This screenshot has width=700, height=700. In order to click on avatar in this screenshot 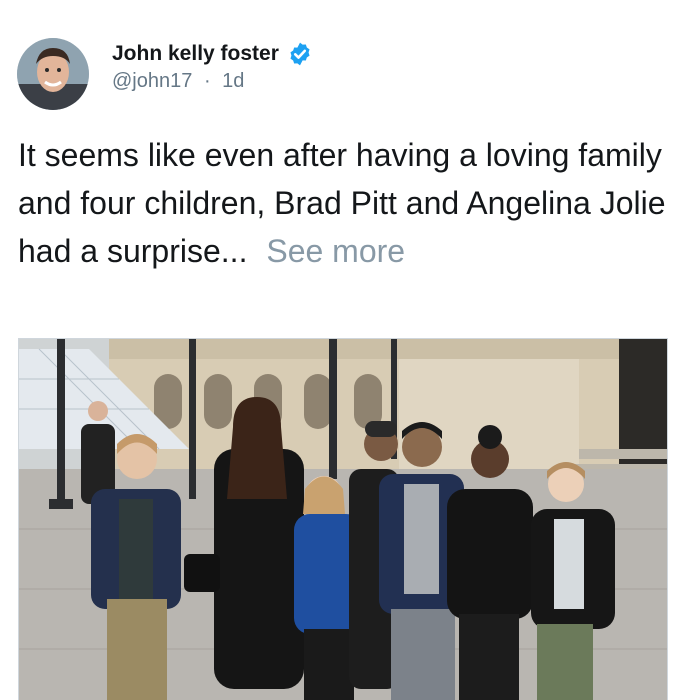, I will do `click(53, 74)`.